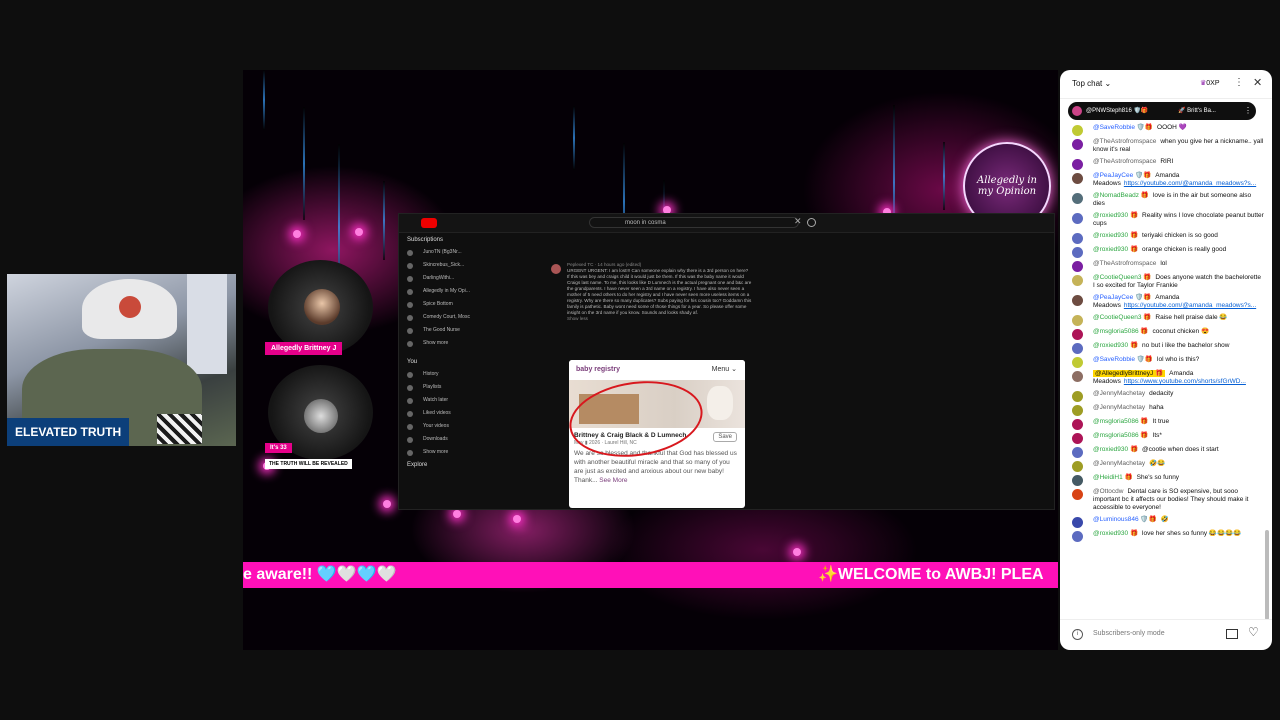  Describe the element at coordinates (459, 304) in the screenshot. I see `sidebar-item: Spice Bottom` at that location.